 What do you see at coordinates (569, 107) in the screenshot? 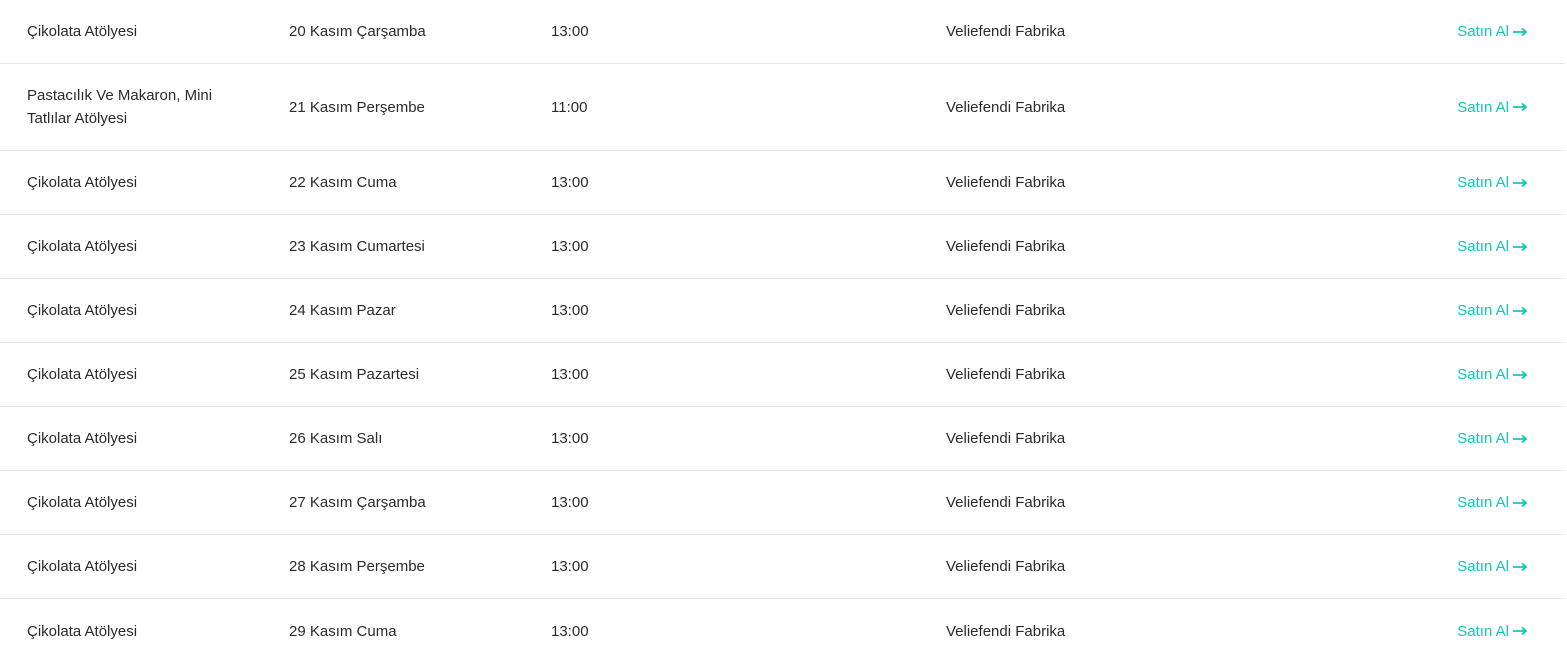
I see `workshop-time: 11:00` at bounding box center [569, 107].